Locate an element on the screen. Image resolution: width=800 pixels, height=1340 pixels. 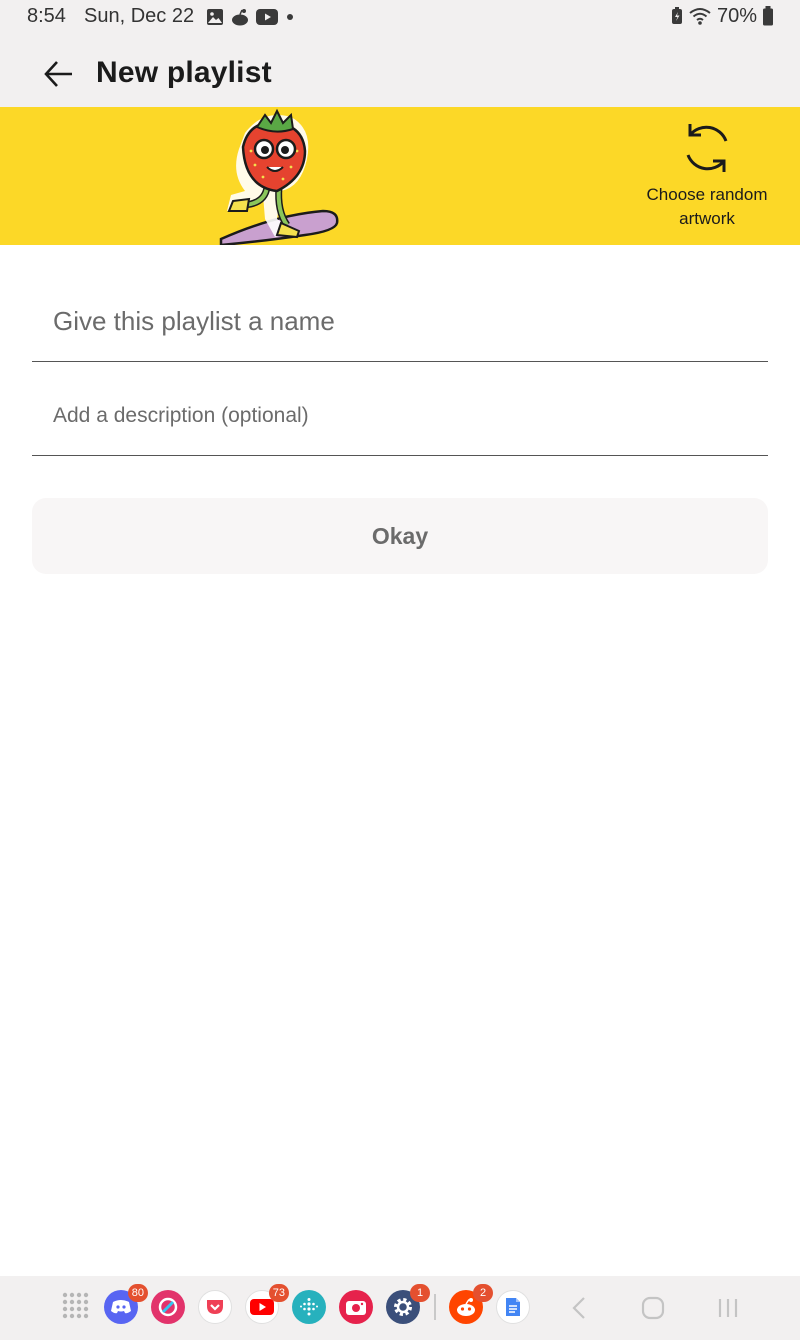
reddit-icon is located at coordinates (240, 17).